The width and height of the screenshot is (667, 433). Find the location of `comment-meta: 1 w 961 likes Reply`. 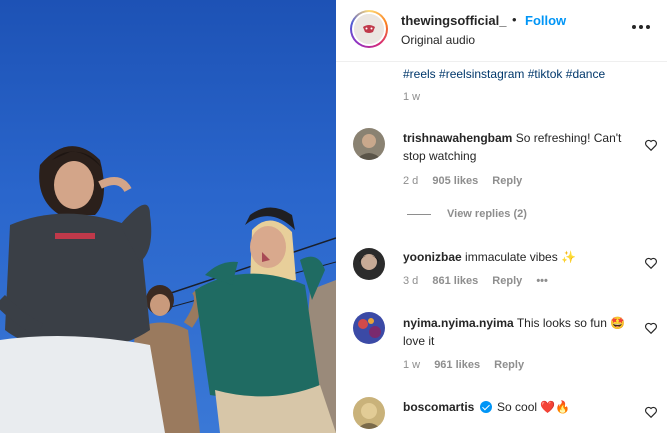

comment-meta: 1 w 961 likes Reply is located at coordinates (469, 365).